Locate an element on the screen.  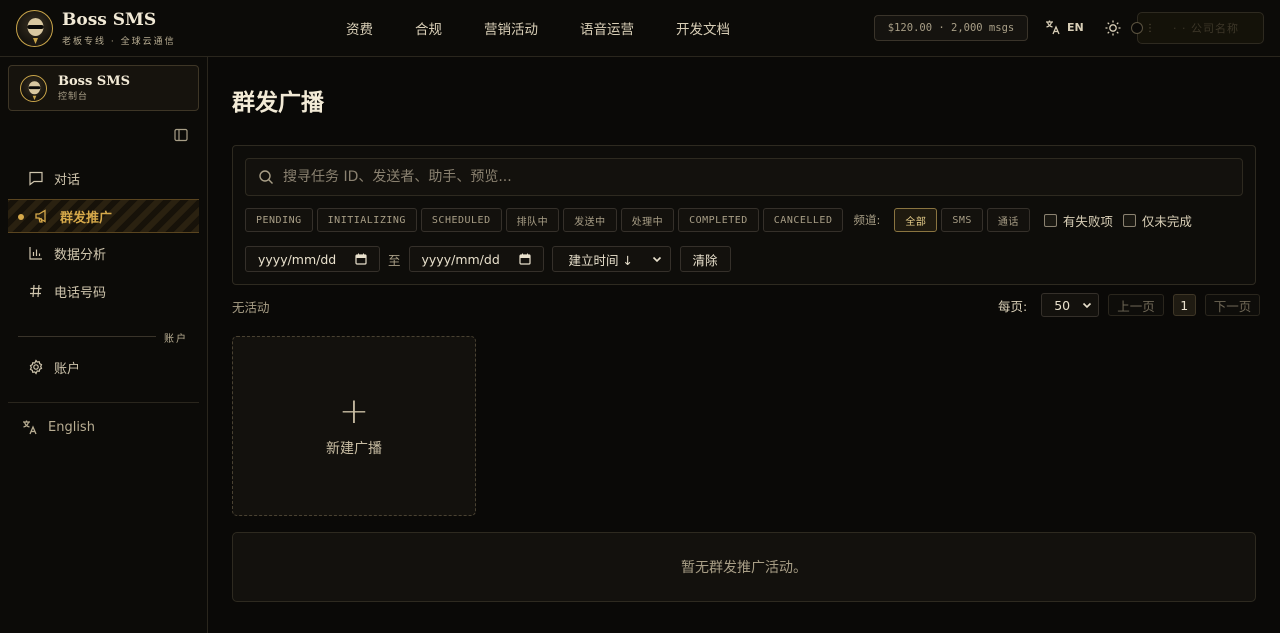
sidebar-item-broadcast: 群发推广 is located at coordinates (103, 216).